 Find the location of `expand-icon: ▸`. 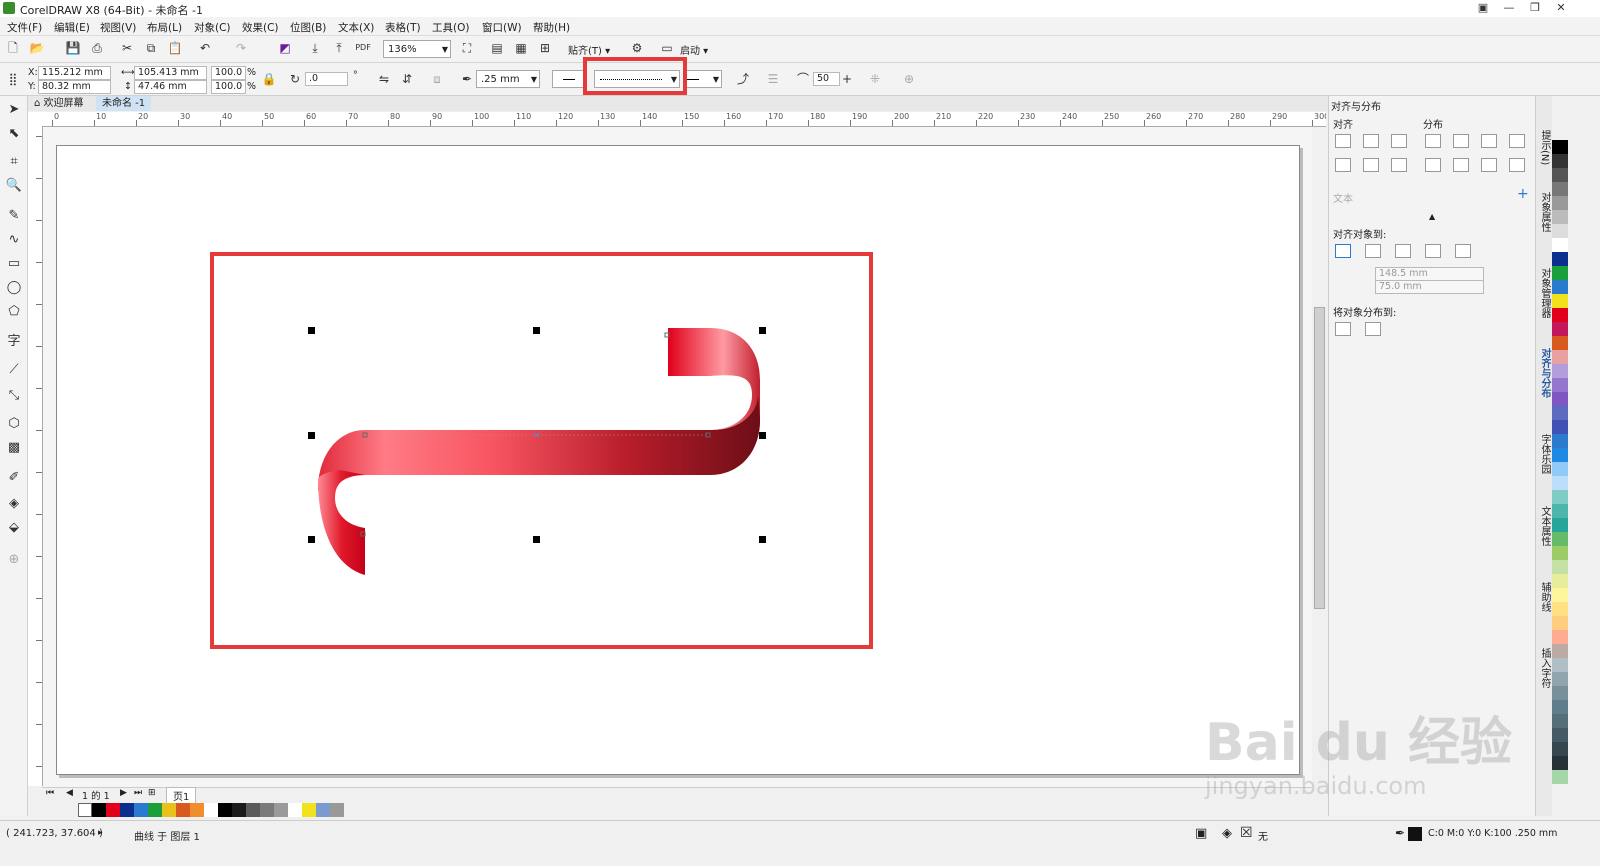

expand-icon: ▸ is located at coordinates (100, 833).